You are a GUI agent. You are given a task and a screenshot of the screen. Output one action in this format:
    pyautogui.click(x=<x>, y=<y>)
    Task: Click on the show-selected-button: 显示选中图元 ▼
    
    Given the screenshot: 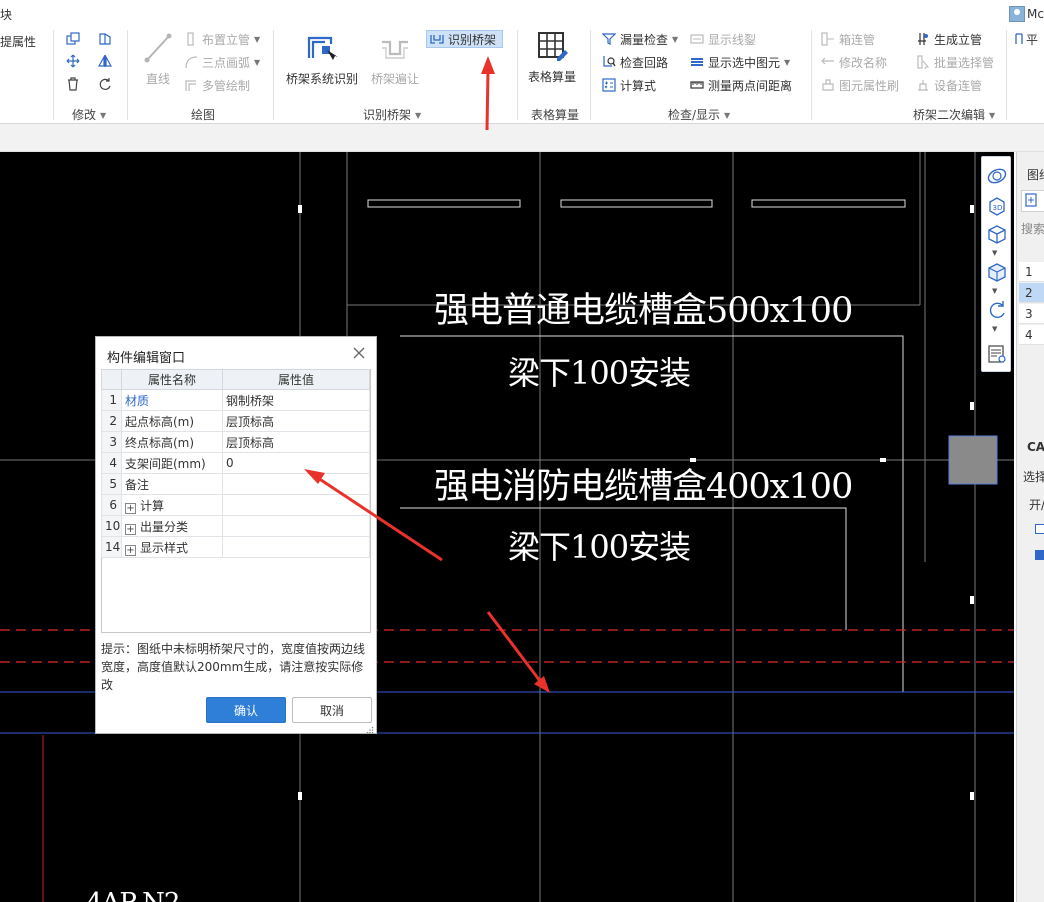 What is the action you would take?
    pyautogui.click(x=740, y=62)
    